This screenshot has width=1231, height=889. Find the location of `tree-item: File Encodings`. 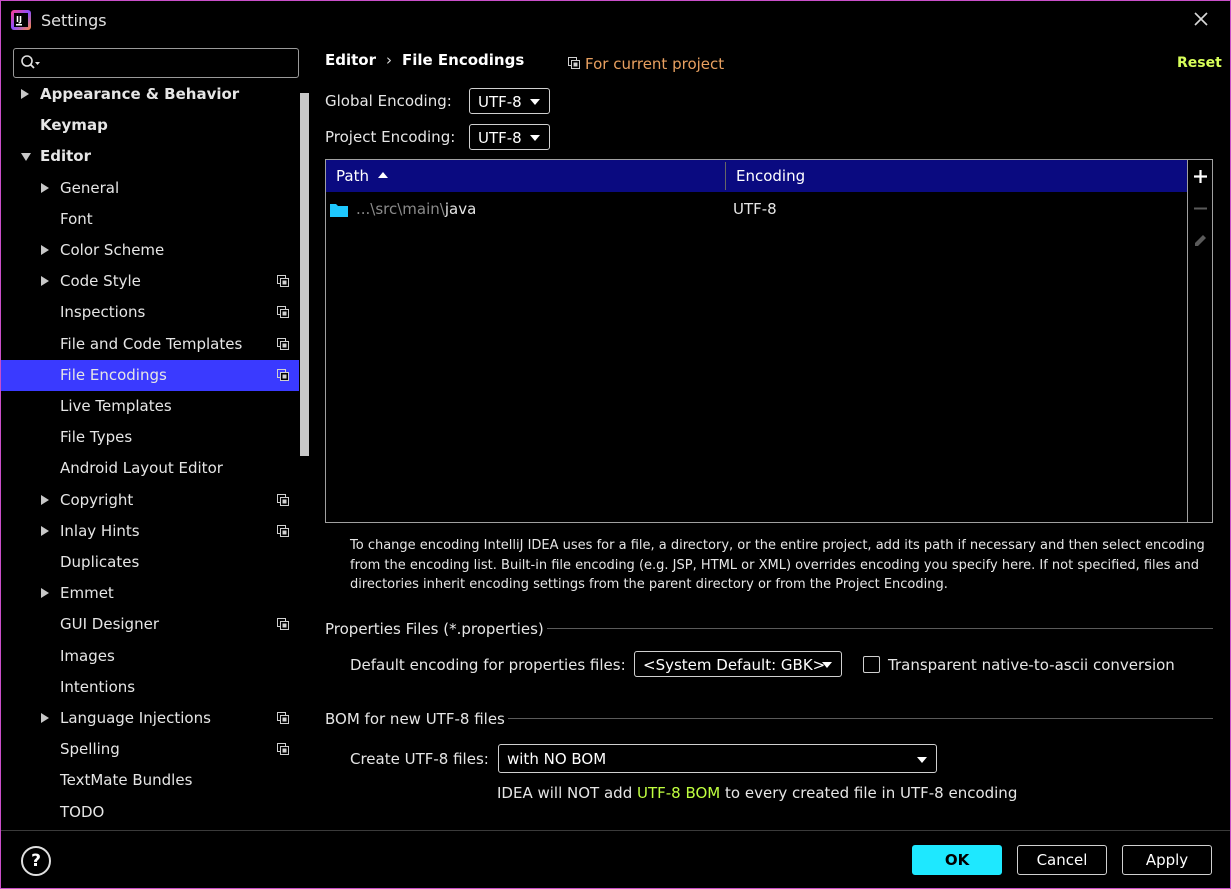

tree-item: File Encodings is located at coordinates (150, 375).